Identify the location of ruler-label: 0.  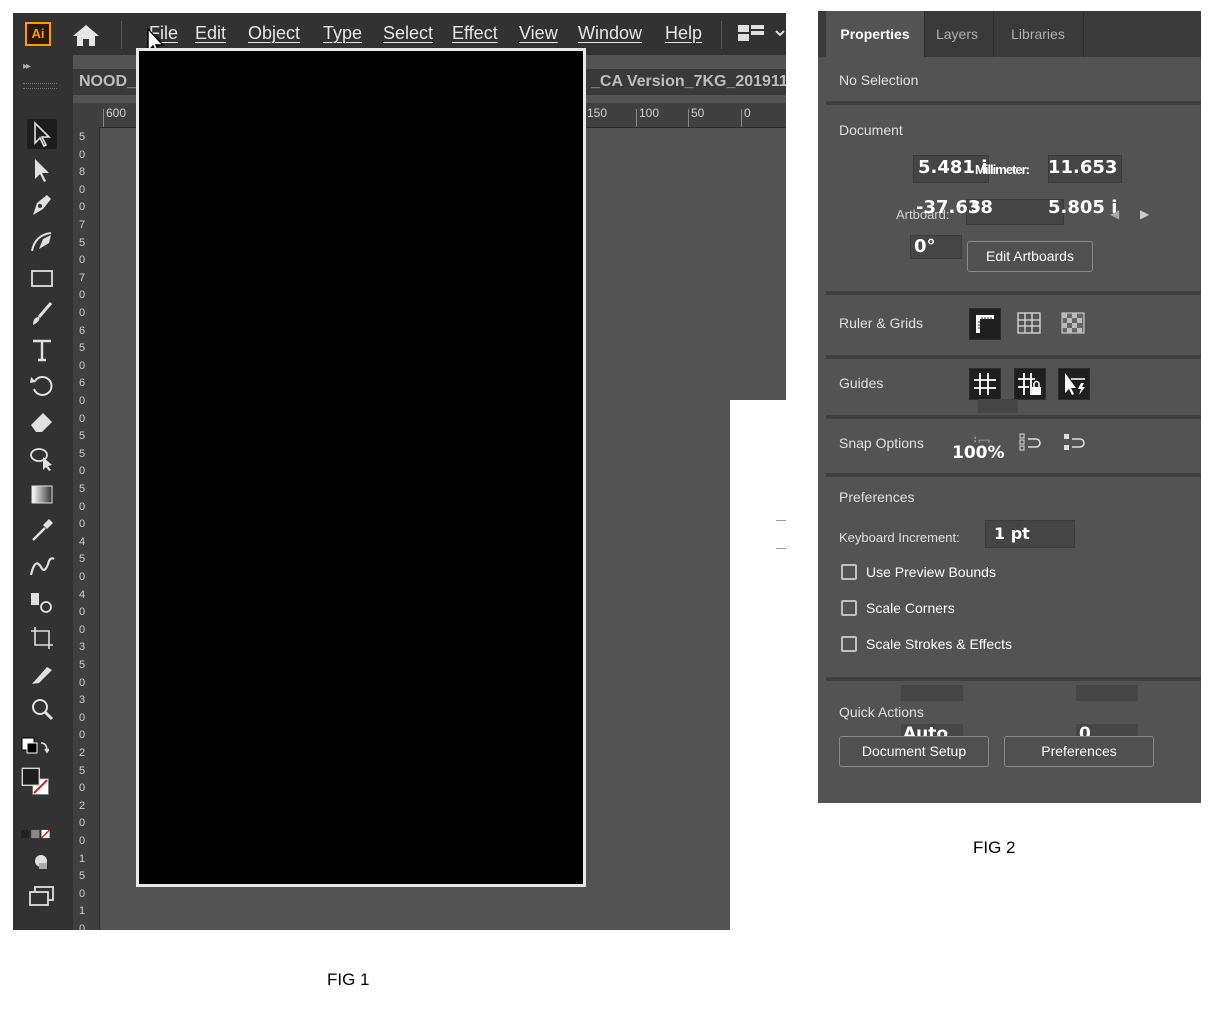
(747, 113).